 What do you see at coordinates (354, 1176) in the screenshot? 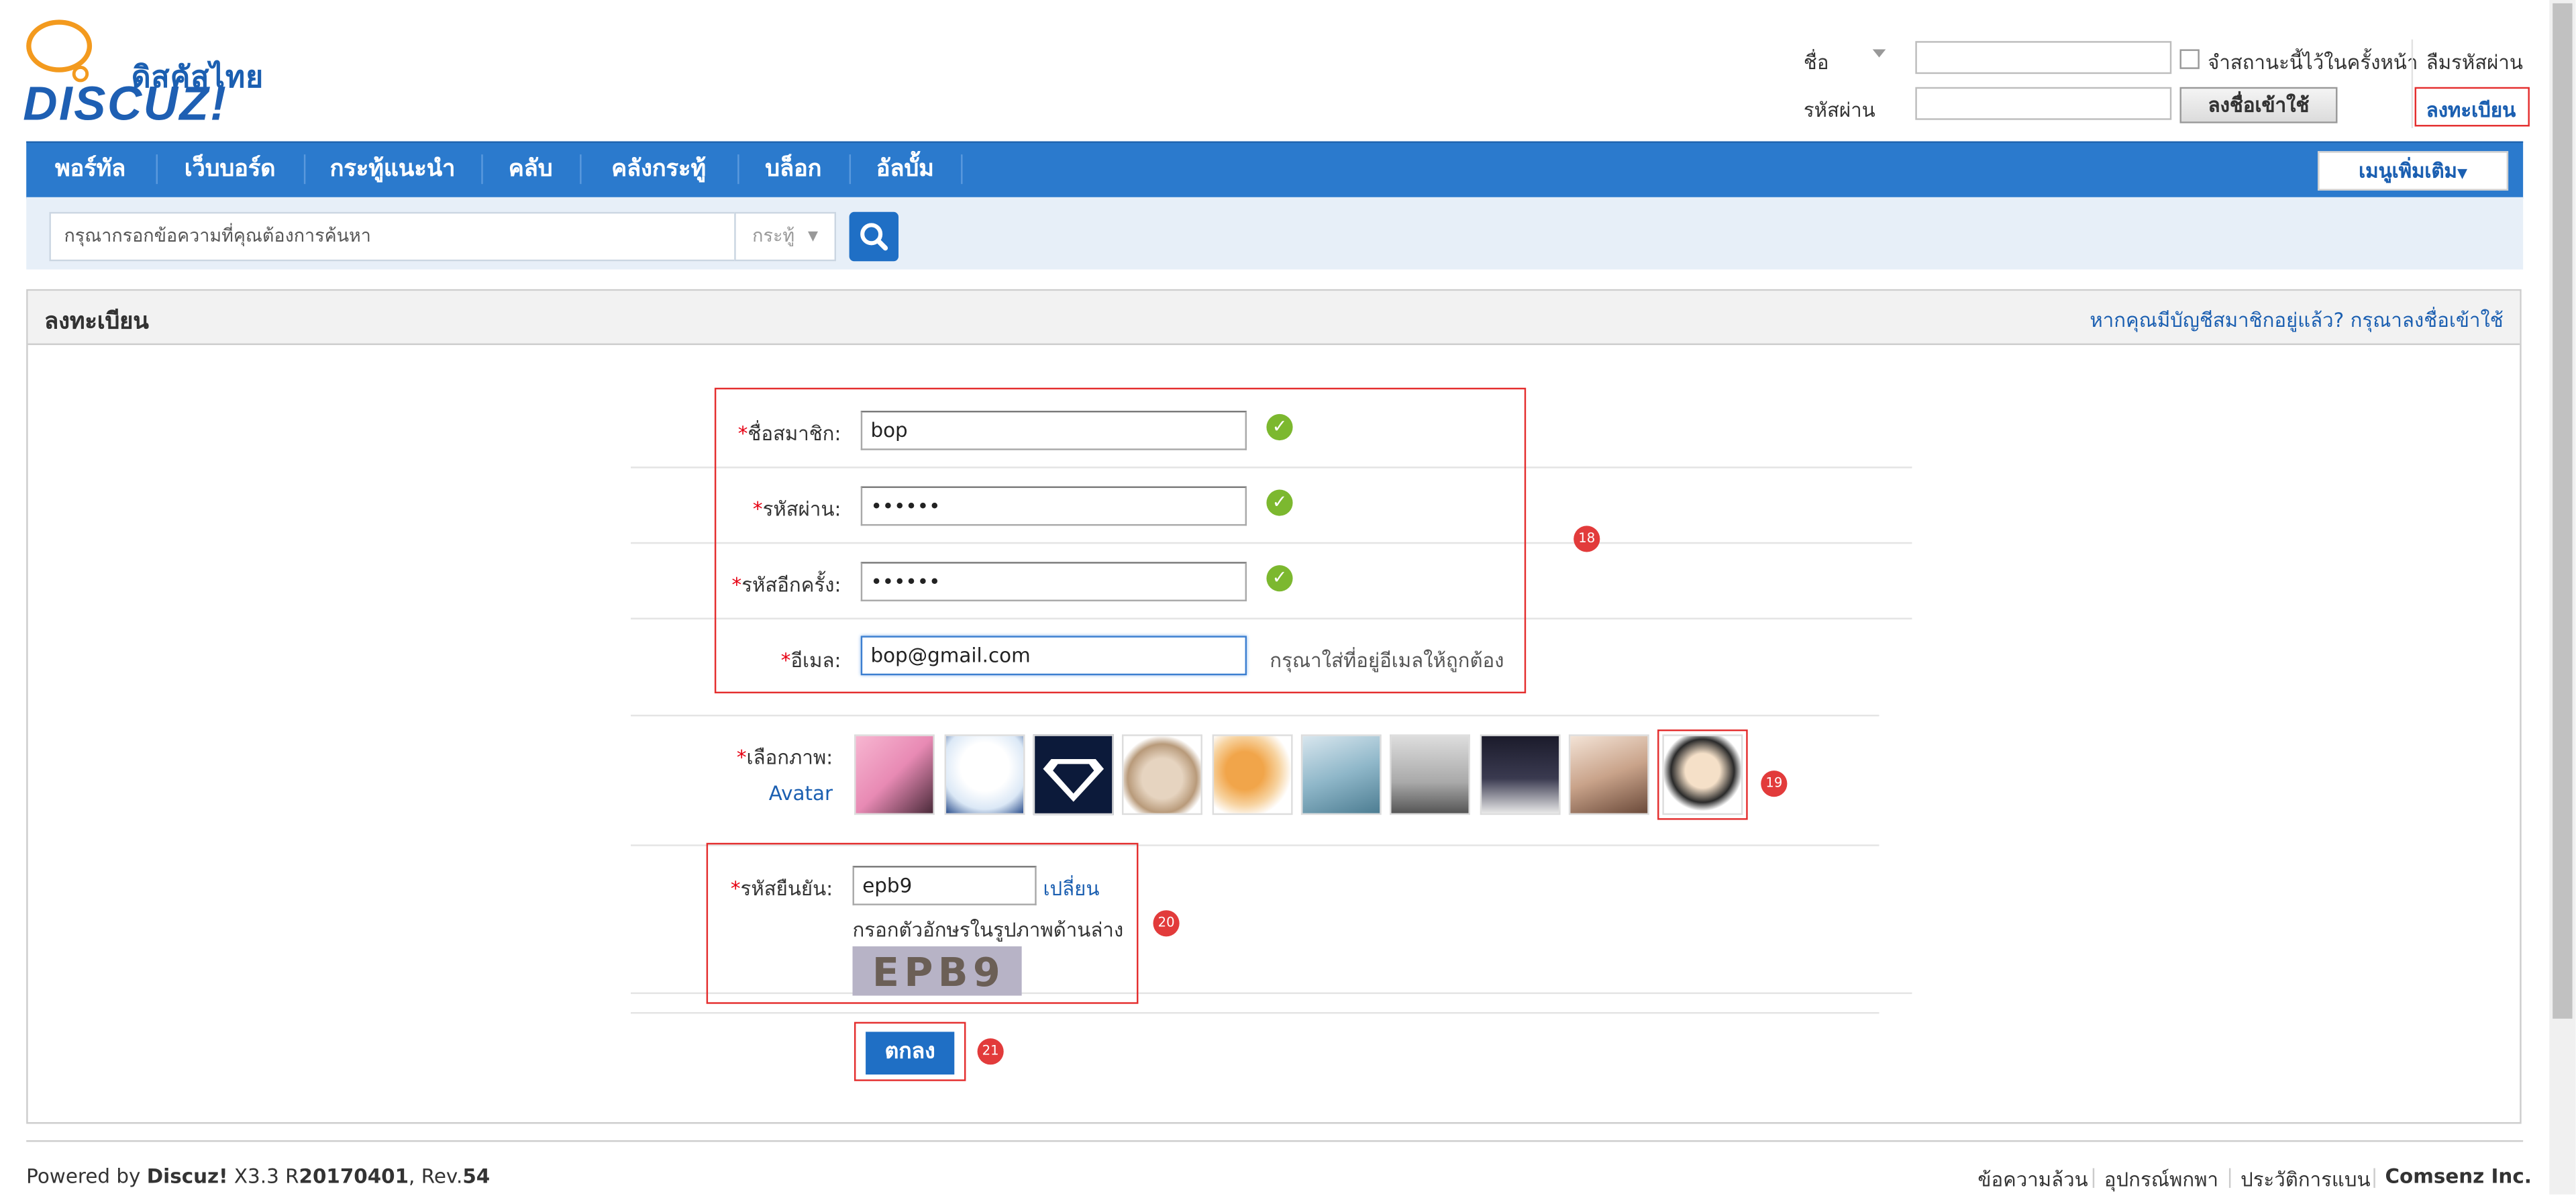
I see `footer-rev-date: 20170401` at bounding box center [354, 1176].